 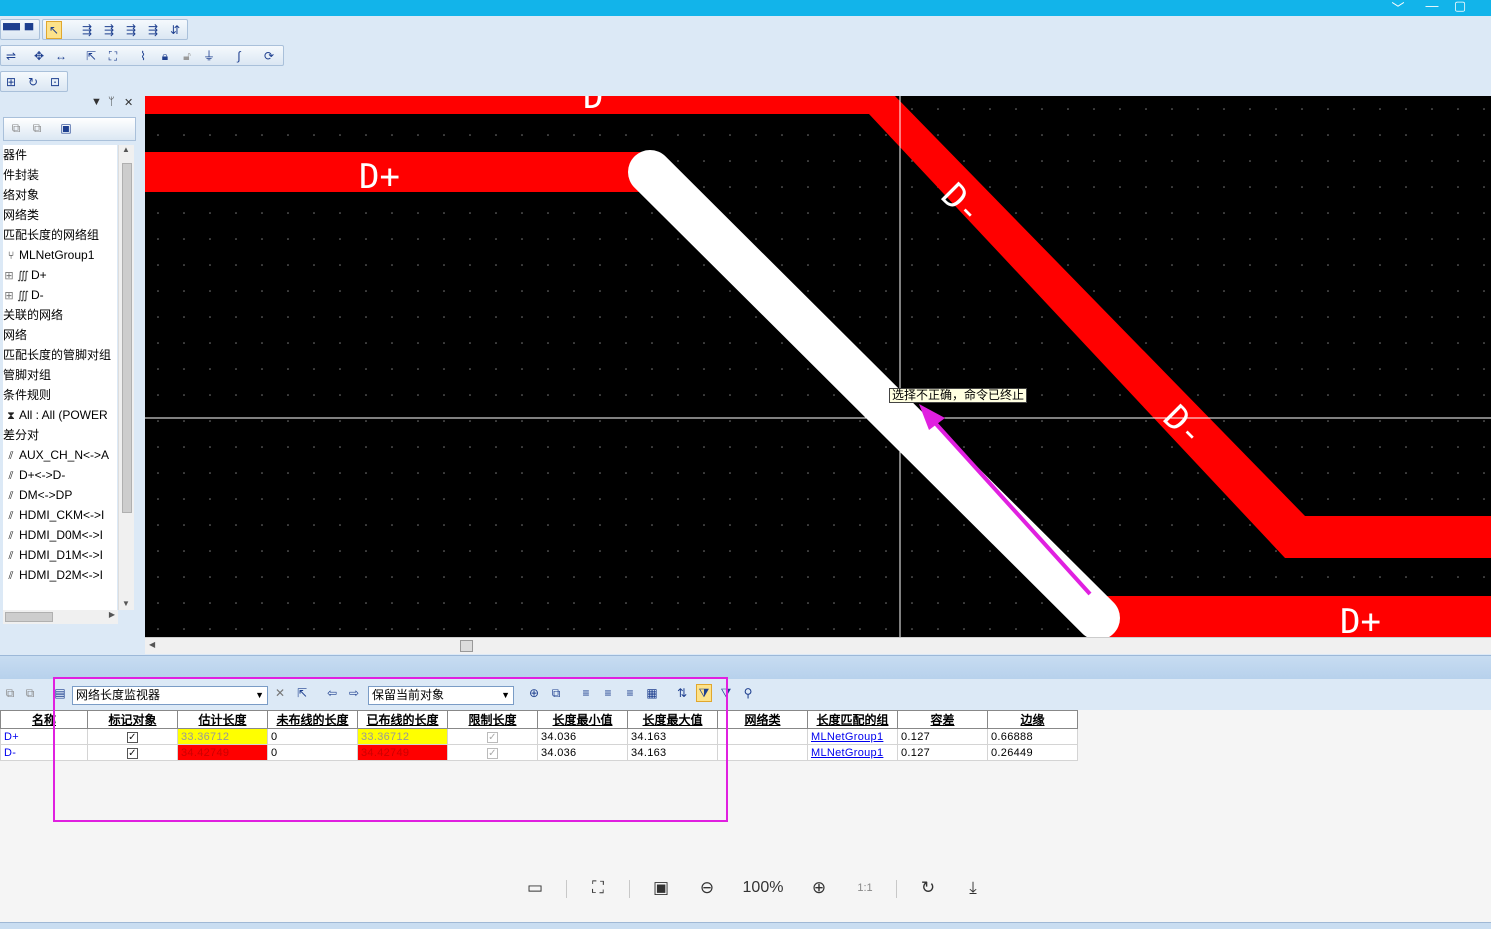 What do you see at coordinates (598, 888) in the screenshot?
I see `fit-screen-icon: ⛶` at bounding box center [598, 888].